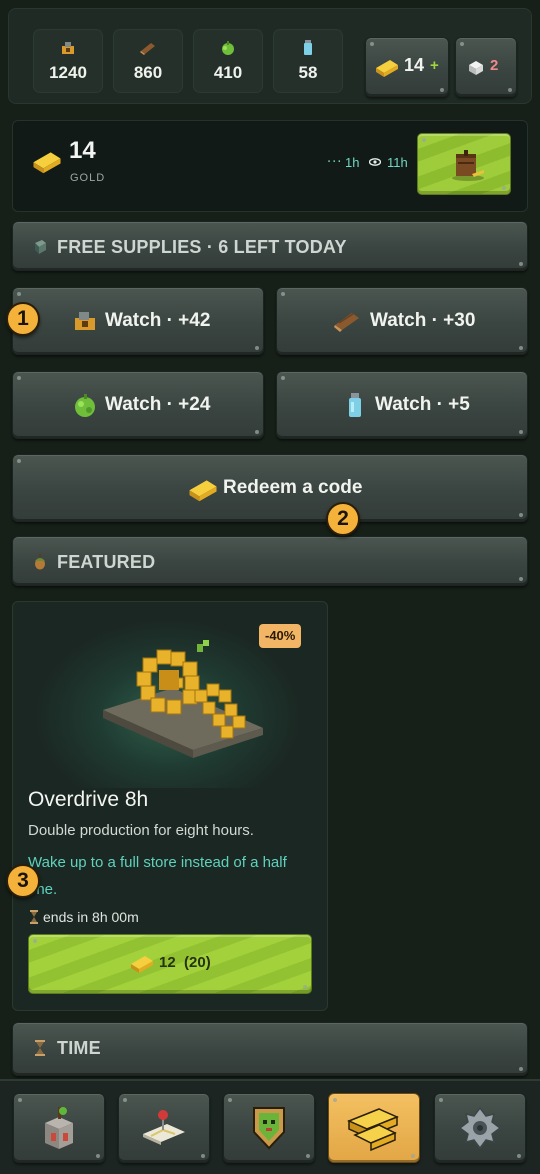 This screenshot has height=1174, width=540. I want to click on redeem-code-label: Redeem a code, so click(293, 487).